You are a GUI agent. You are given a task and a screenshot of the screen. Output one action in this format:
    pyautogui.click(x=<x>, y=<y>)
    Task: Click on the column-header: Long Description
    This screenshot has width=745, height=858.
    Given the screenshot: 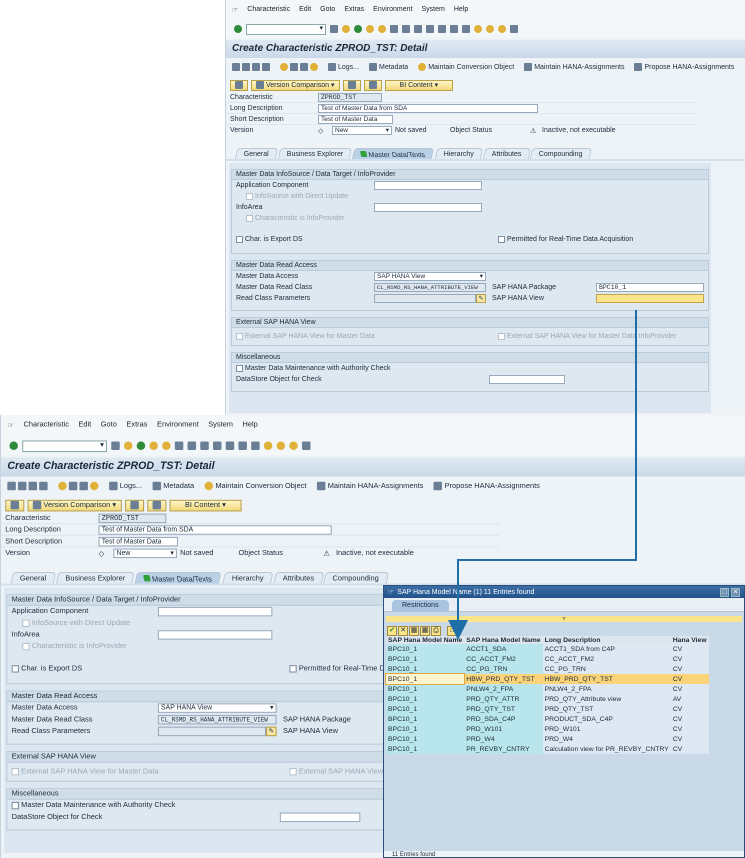 What is the action you would take?
    pyautogui.click(x=606, y=640)
    